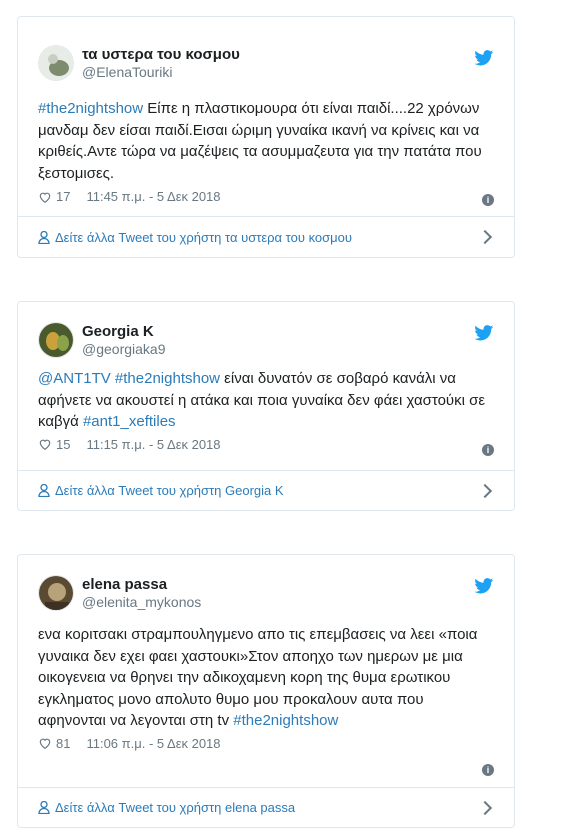 The image size is (583, 834). What do you see at coordinates (161, 72) in the screenshot?
I see `handle: @ElenaTouriki` at bounding box center [161, 72].